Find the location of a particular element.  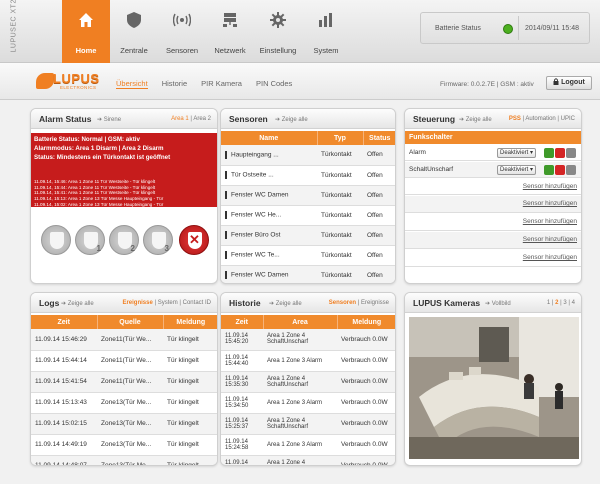

system-icon is located at coordinates (325, 20).